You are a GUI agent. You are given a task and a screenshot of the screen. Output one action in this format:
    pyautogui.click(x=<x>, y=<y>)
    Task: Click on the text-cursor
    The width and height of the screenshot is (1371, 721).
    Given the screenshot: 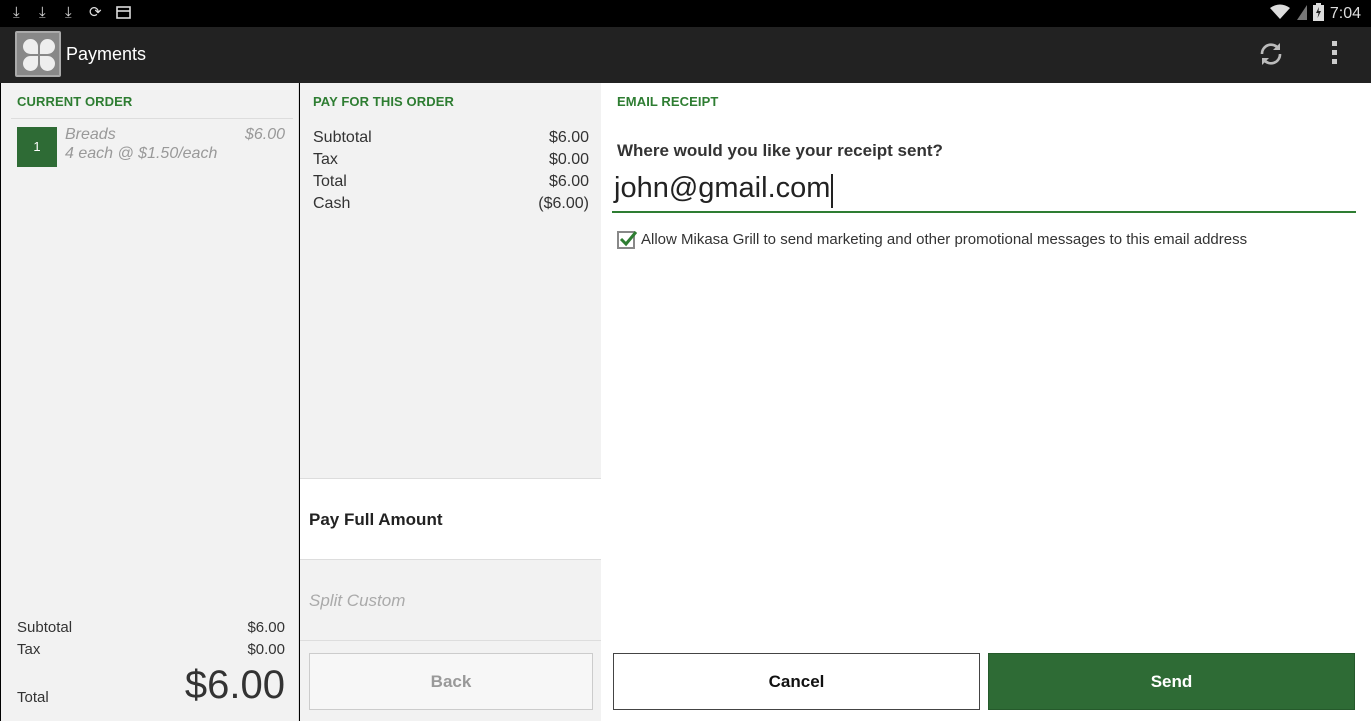 What is the action you would take?
    pyautogui.click(x=832, y=191)
    